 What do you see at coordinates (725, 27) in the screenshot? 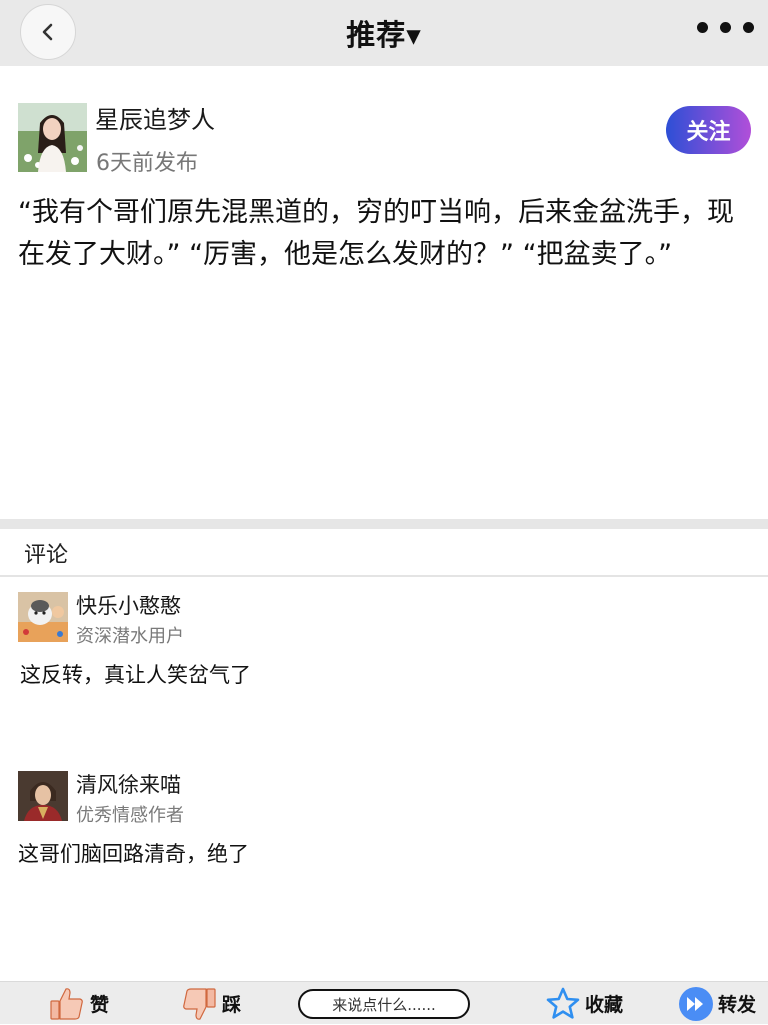
I see `more-dots-icon` at bounding box center [725, 27].